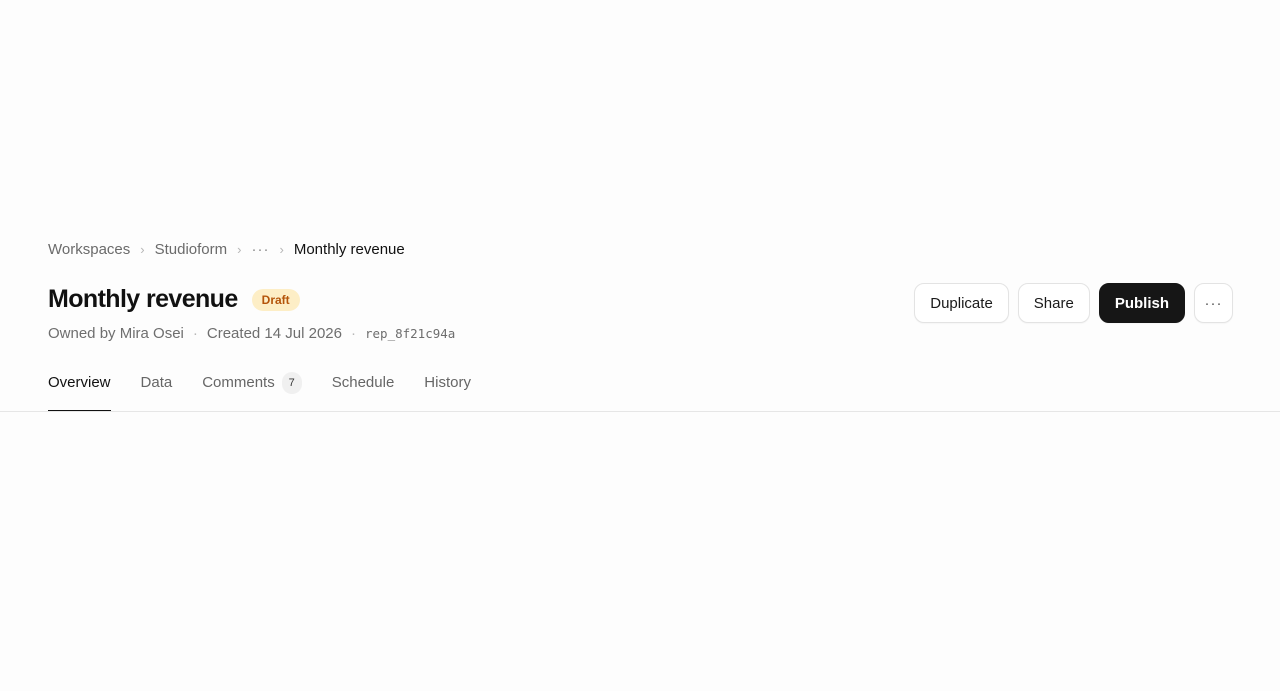  Describe the element at coordinates (191, 249) in the screenshot. I see `breadcrumb-item-studioform: Studioform` at that location.